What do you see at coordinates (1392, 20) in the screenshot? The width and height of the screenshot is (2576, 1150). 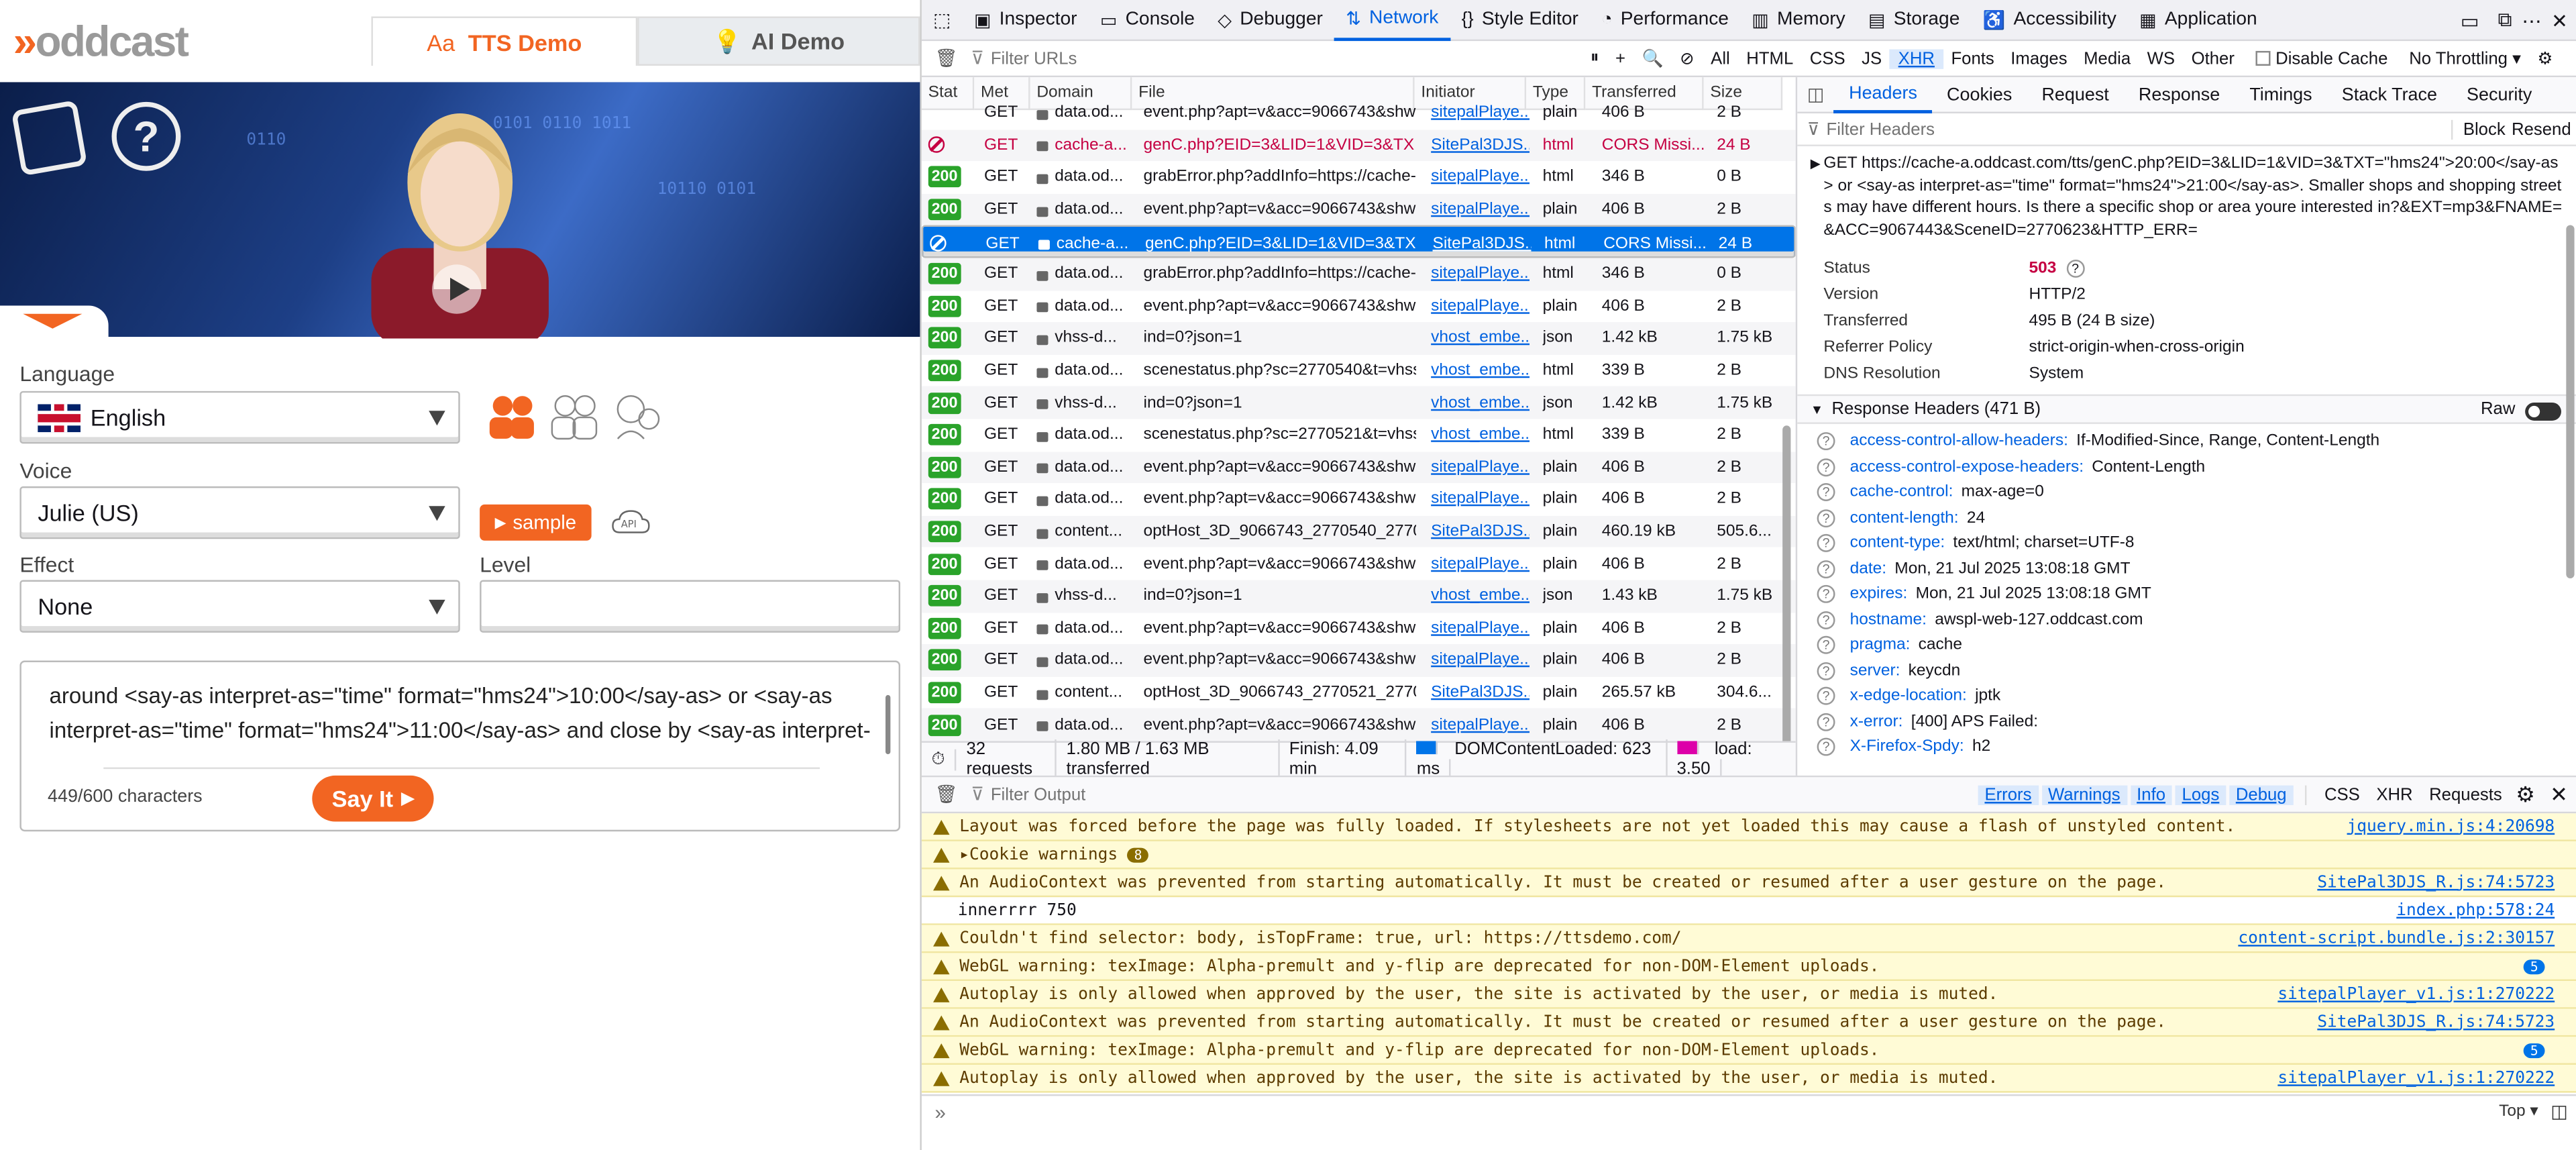 I see `tool-network: ⇅ Network` at bounding box center [1392, 20].